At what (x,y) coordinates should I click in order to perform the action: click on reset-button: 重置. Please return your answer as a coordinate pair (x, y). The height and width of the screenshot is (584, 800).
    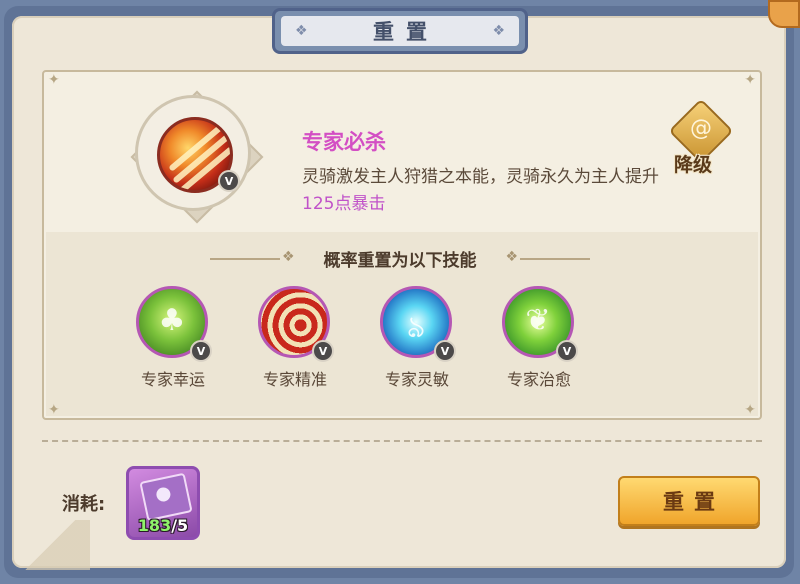
    Looking at the image, I should click on (689, 501).